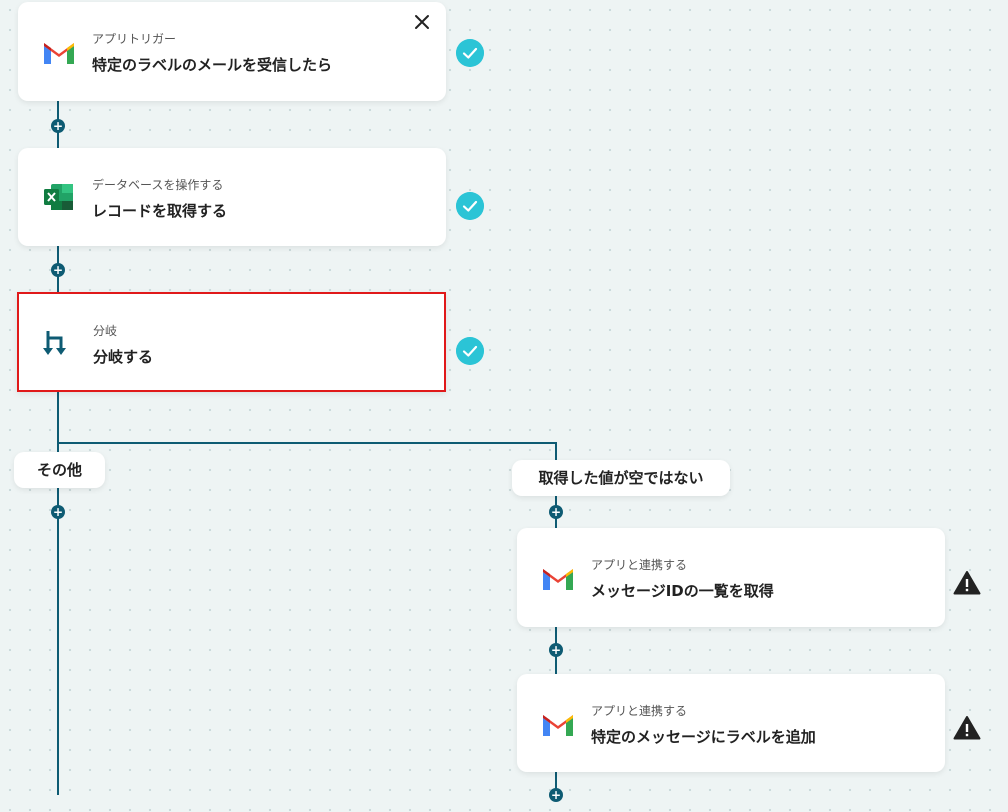 The height and width of the screenshot is (812, 1008). I want to click on step-title: レコードを取得する, so click(160, 211).